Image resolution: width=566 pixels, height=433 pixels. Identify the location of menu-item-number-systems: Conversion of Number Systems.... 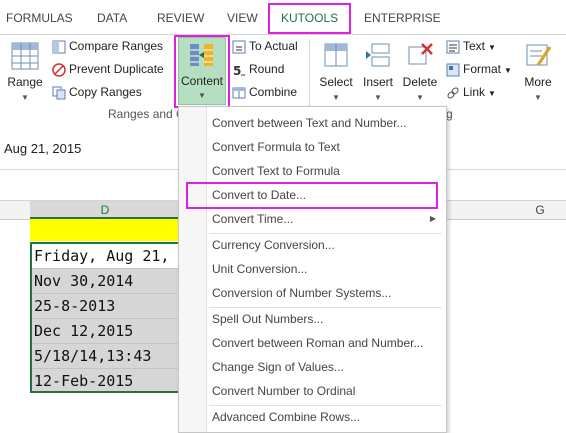
(311, 293).